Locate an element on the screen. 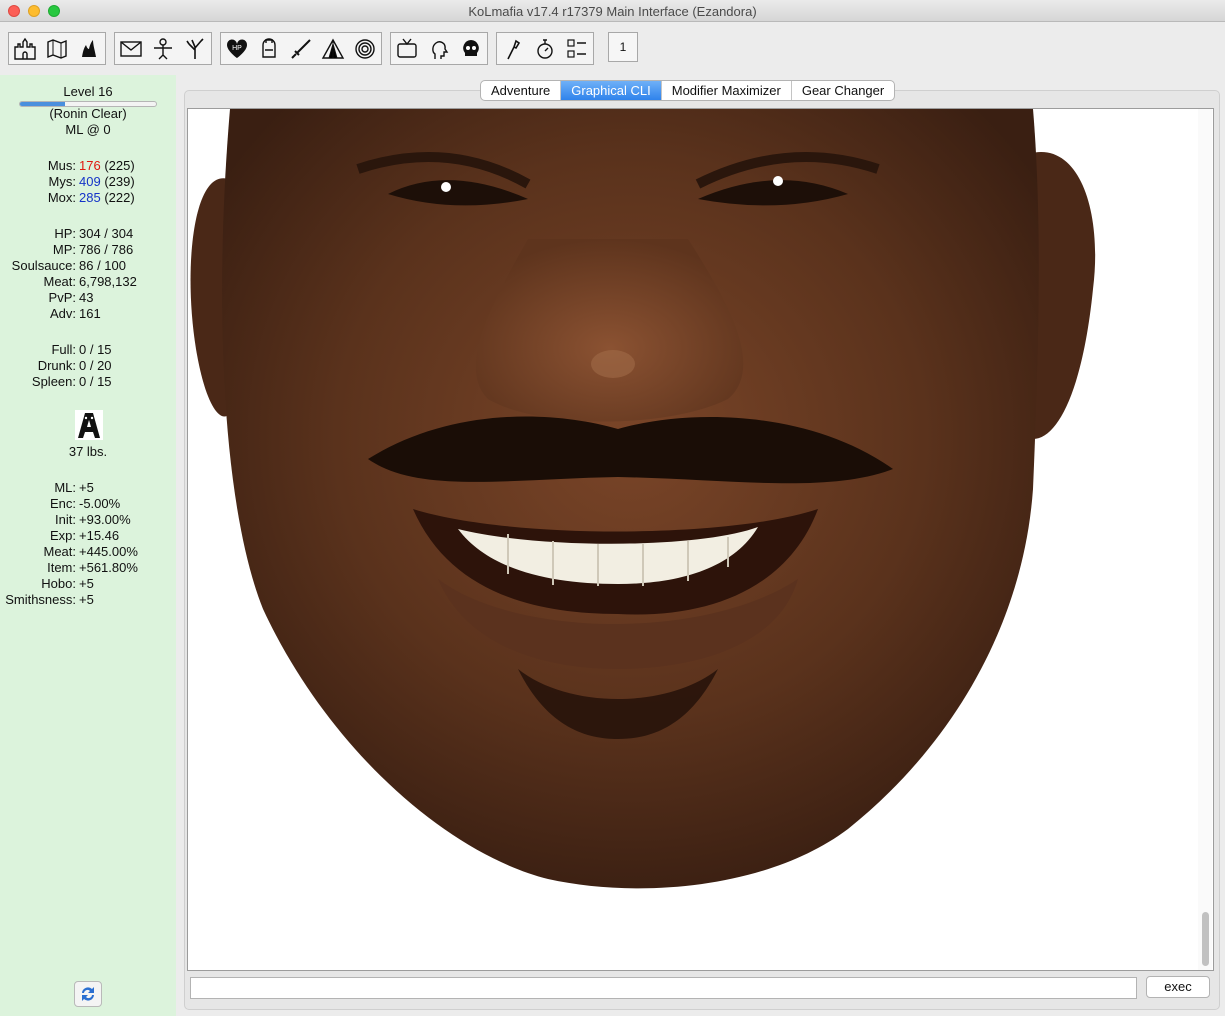  toolbar-group-character: HP is located at coordinates (301, 48).